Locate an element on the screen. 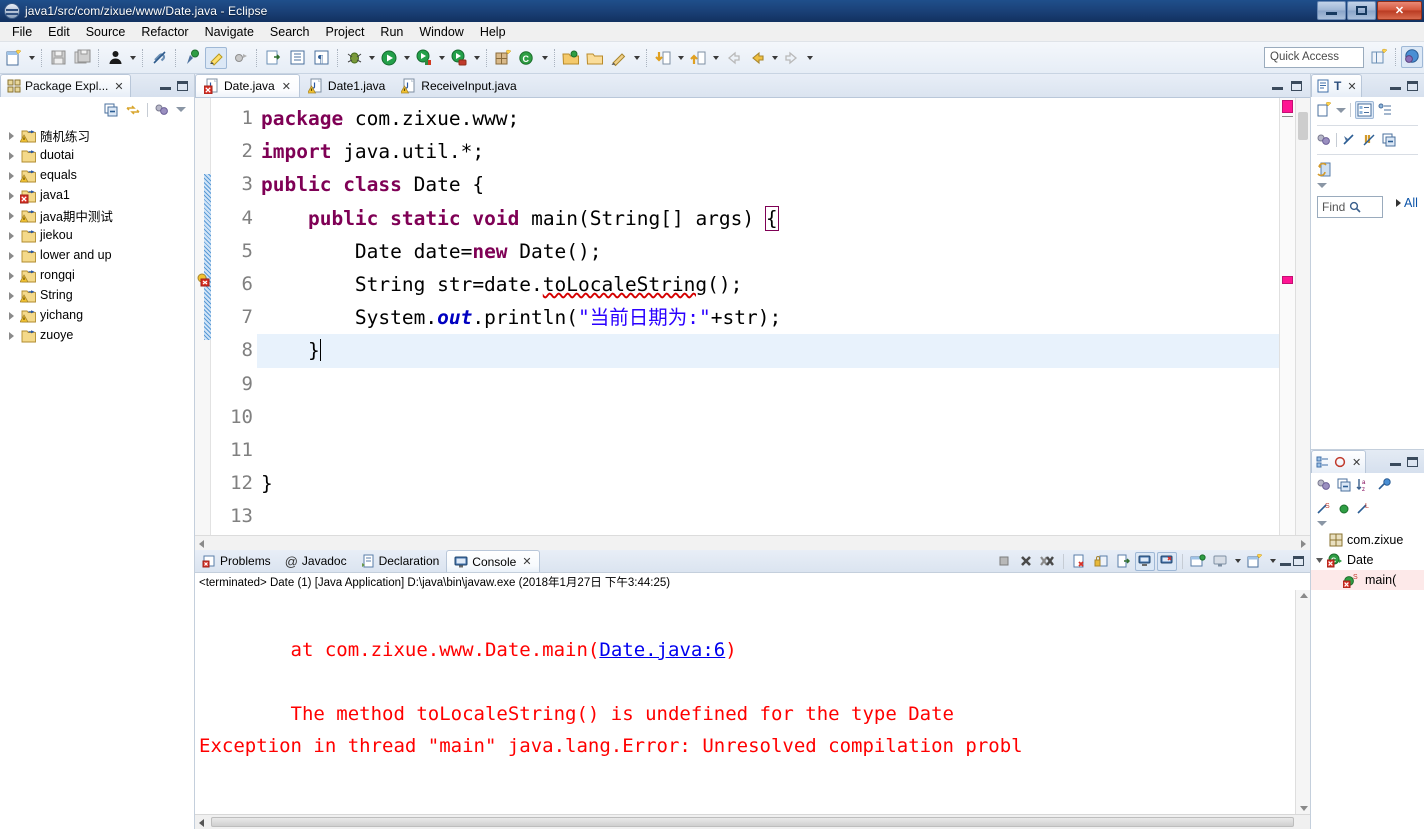  new-wizard-dropdown-icon is located at coordinates (31, 58).